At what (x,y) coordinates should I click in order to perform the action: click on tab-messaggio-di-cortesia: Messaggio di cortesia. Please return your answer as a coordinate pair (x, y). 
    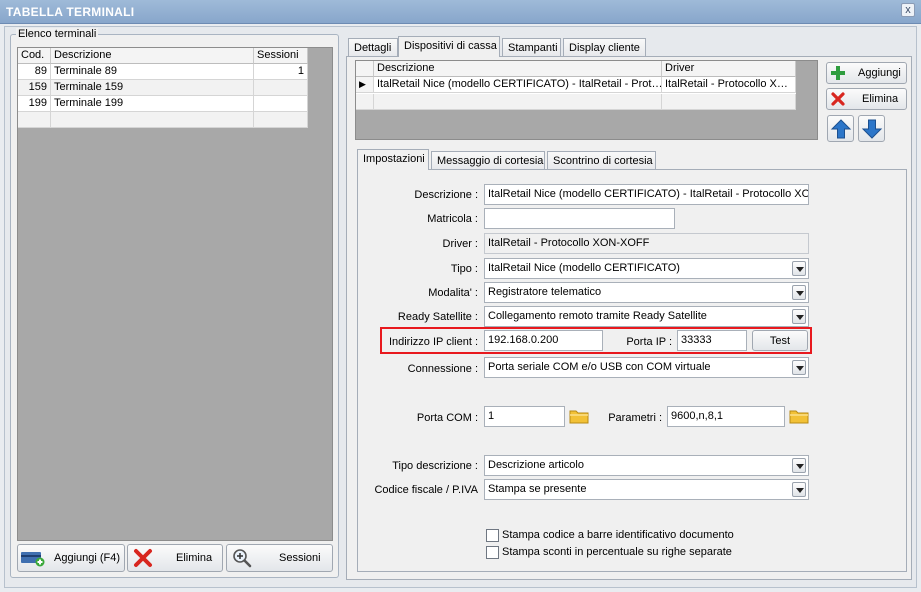
    Looking at the image, I should click on (488, 160).